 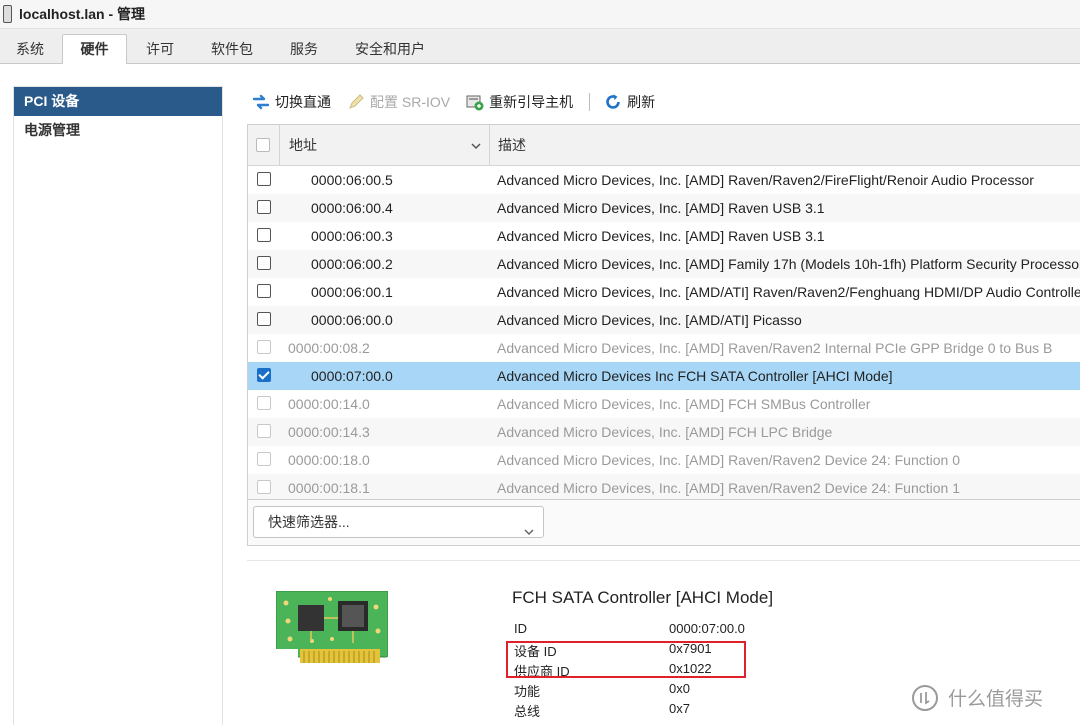 What do you see at coordinates (531, 102) in the screenshot?
I see `reboot-host-label: 重新引导主机` at bounding box center [531, 102].